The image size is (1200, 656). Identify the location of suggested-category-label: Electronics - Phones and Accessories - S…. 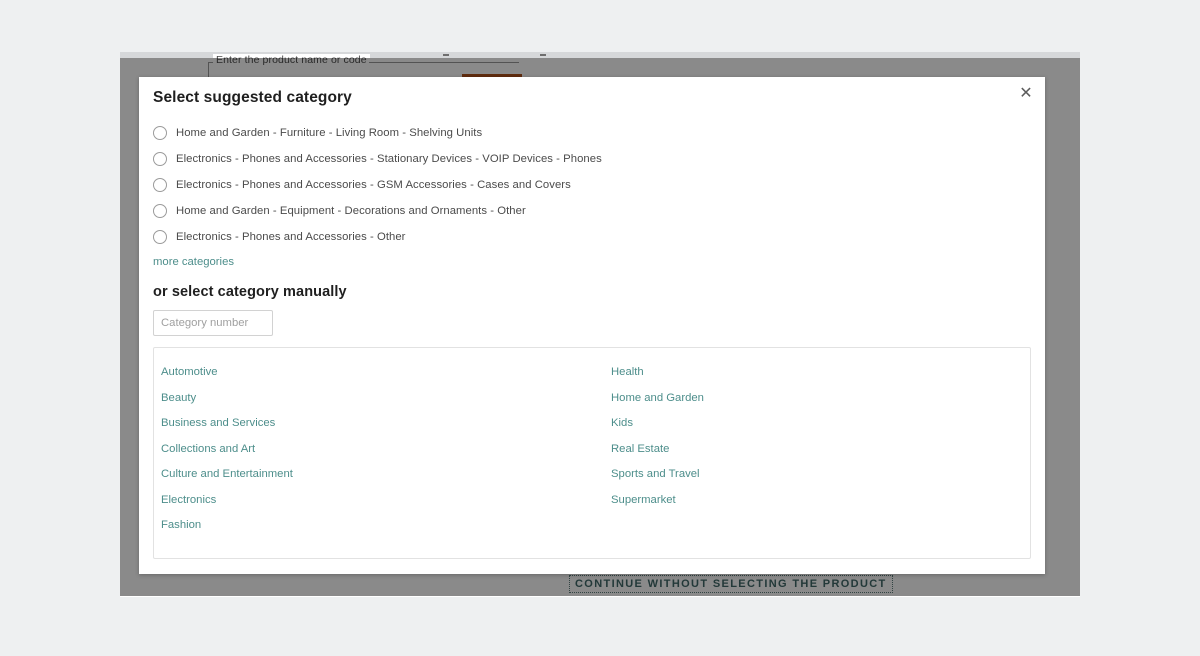
(389, 159).